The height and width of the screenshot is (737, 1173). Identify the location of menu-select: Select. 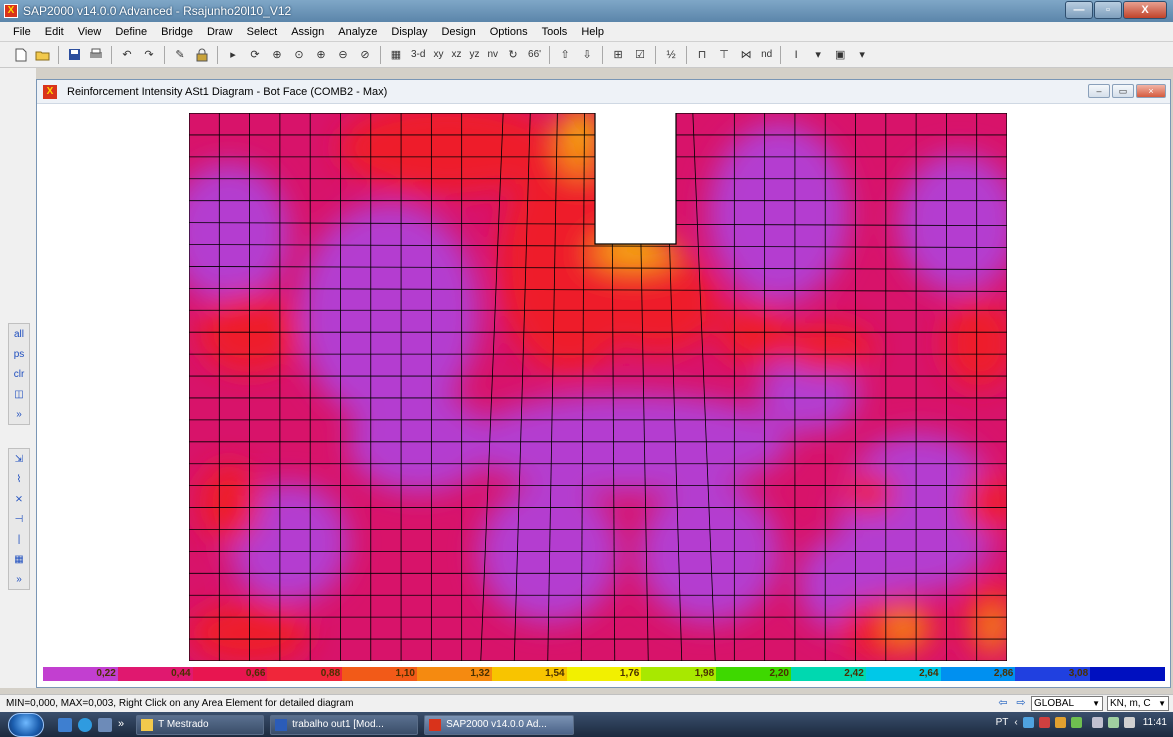
(262, 32).